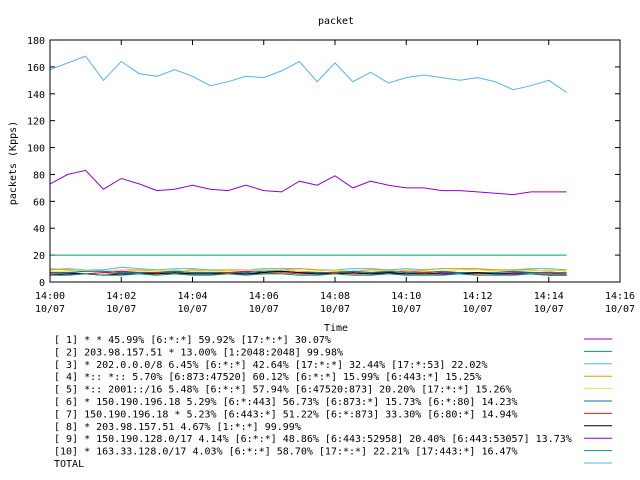 This screenshot has height=480, width=640. Describe the element at coordinates (549, 296) in the screenshot. I see `x-tick-label-time: 14:14` at that location.